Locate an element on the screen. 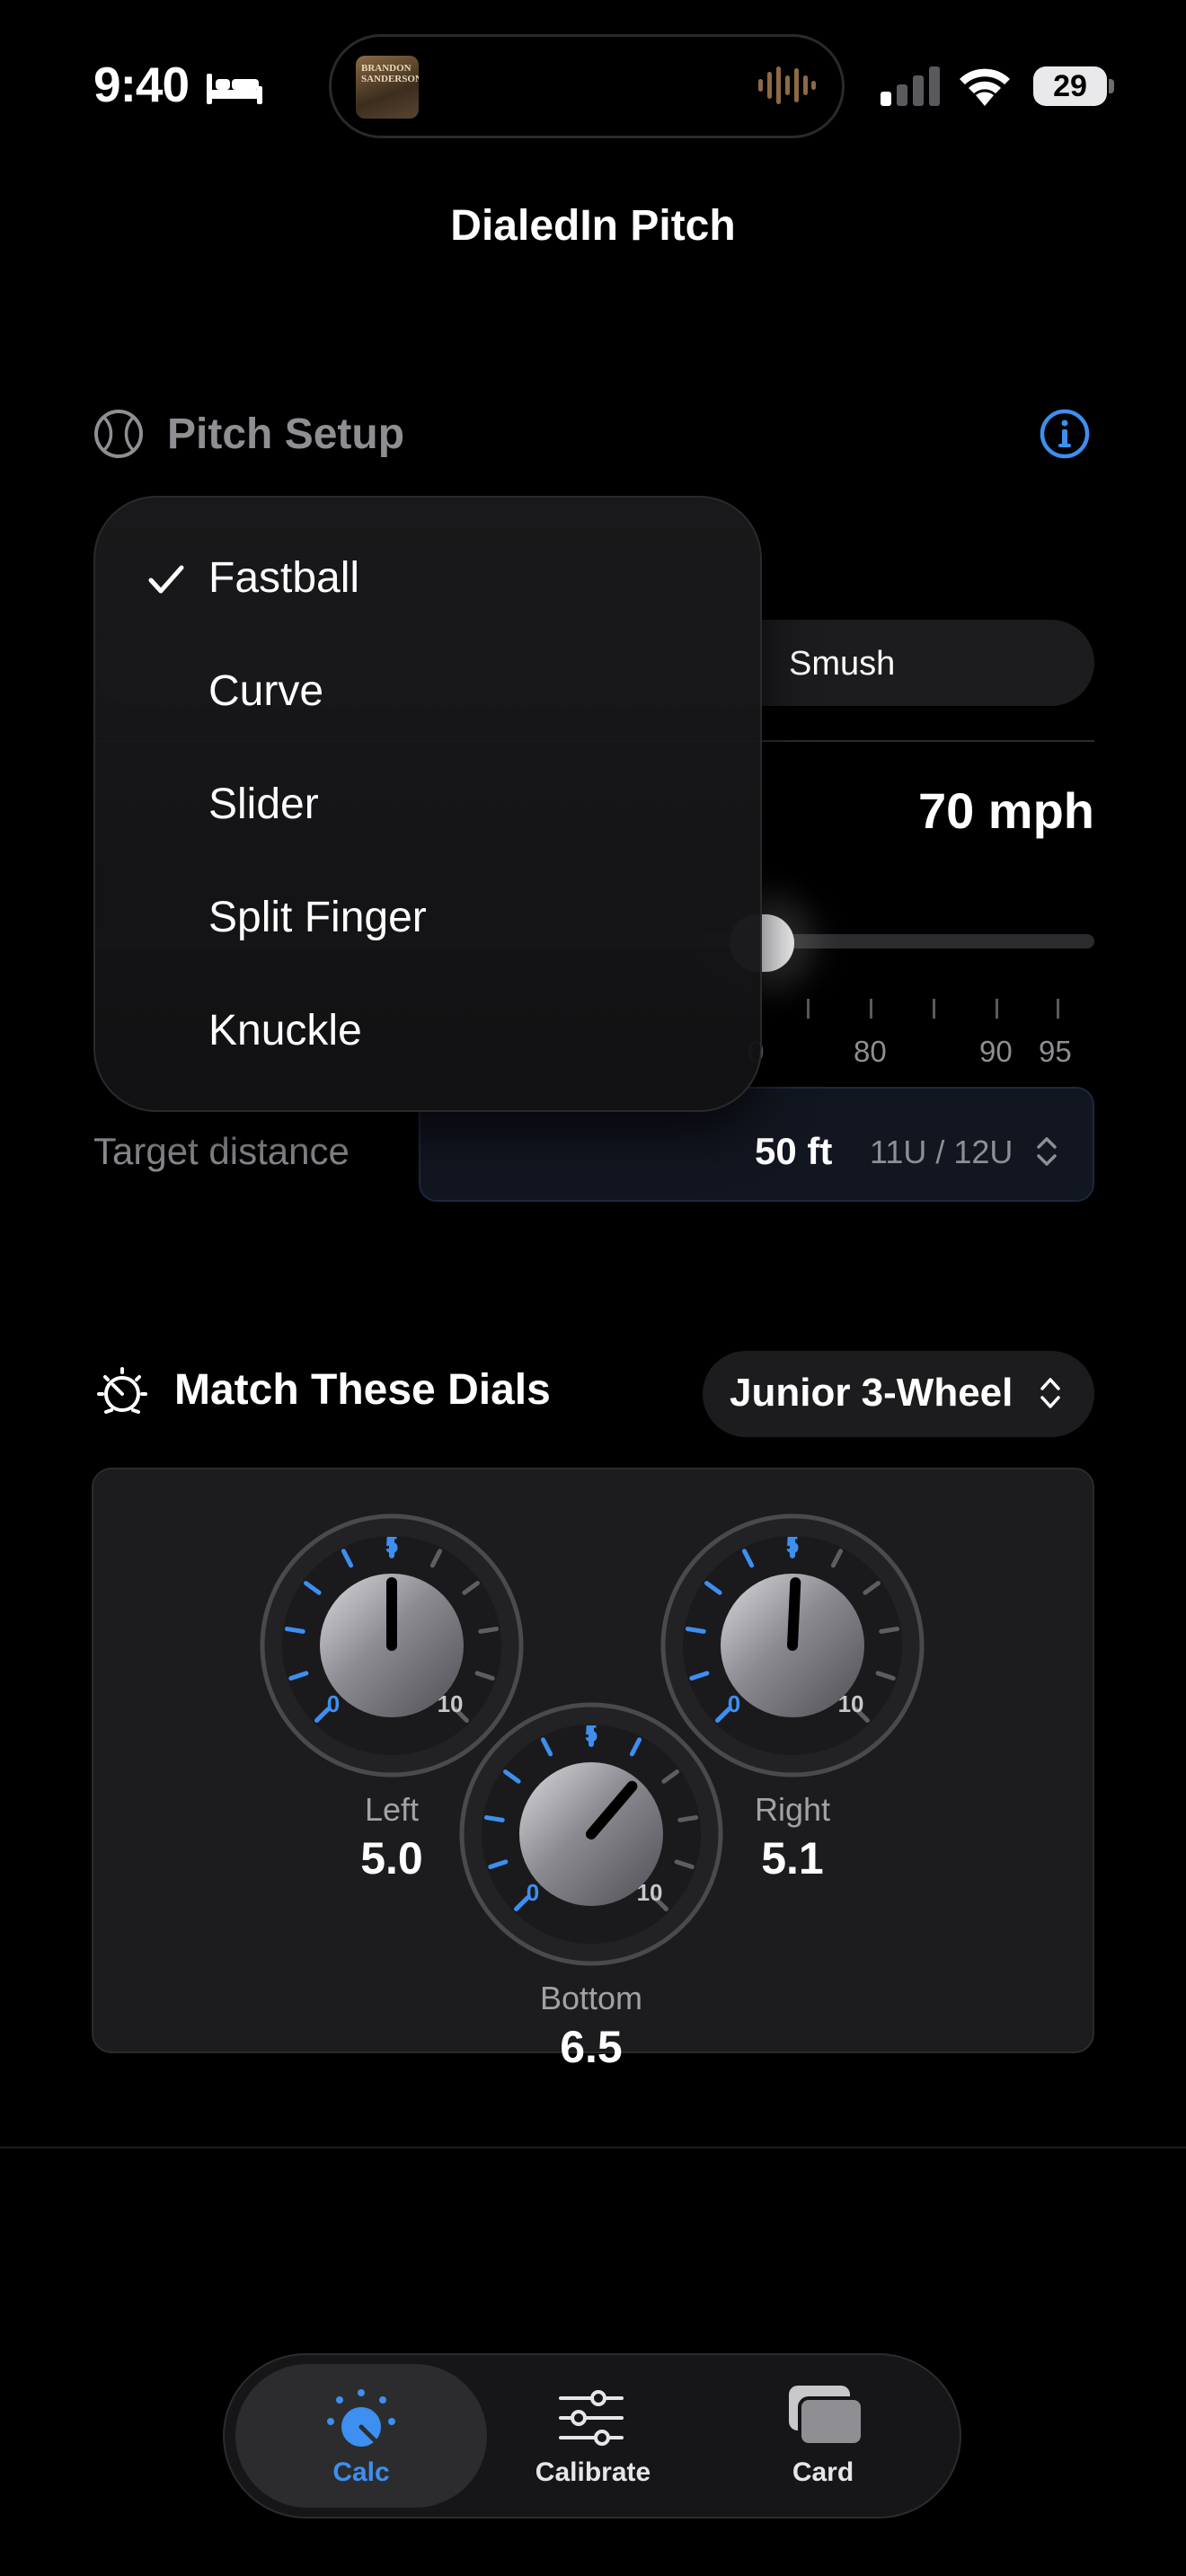 The width and height of the screenshot is (1186, 2576). battery-level: 29 is located at coordinates (1070, 86).